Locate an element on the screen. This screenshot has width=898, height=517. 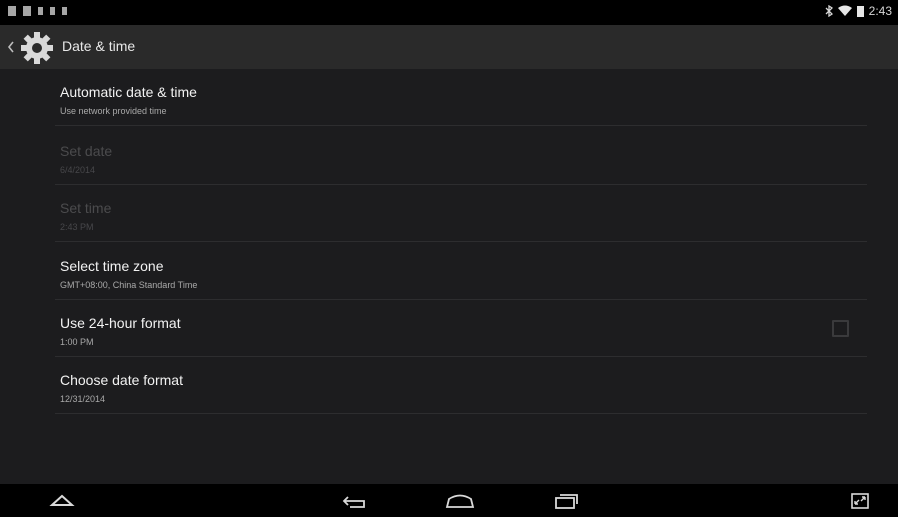
hide-keyboard-button is located at coordinates (62, 500).